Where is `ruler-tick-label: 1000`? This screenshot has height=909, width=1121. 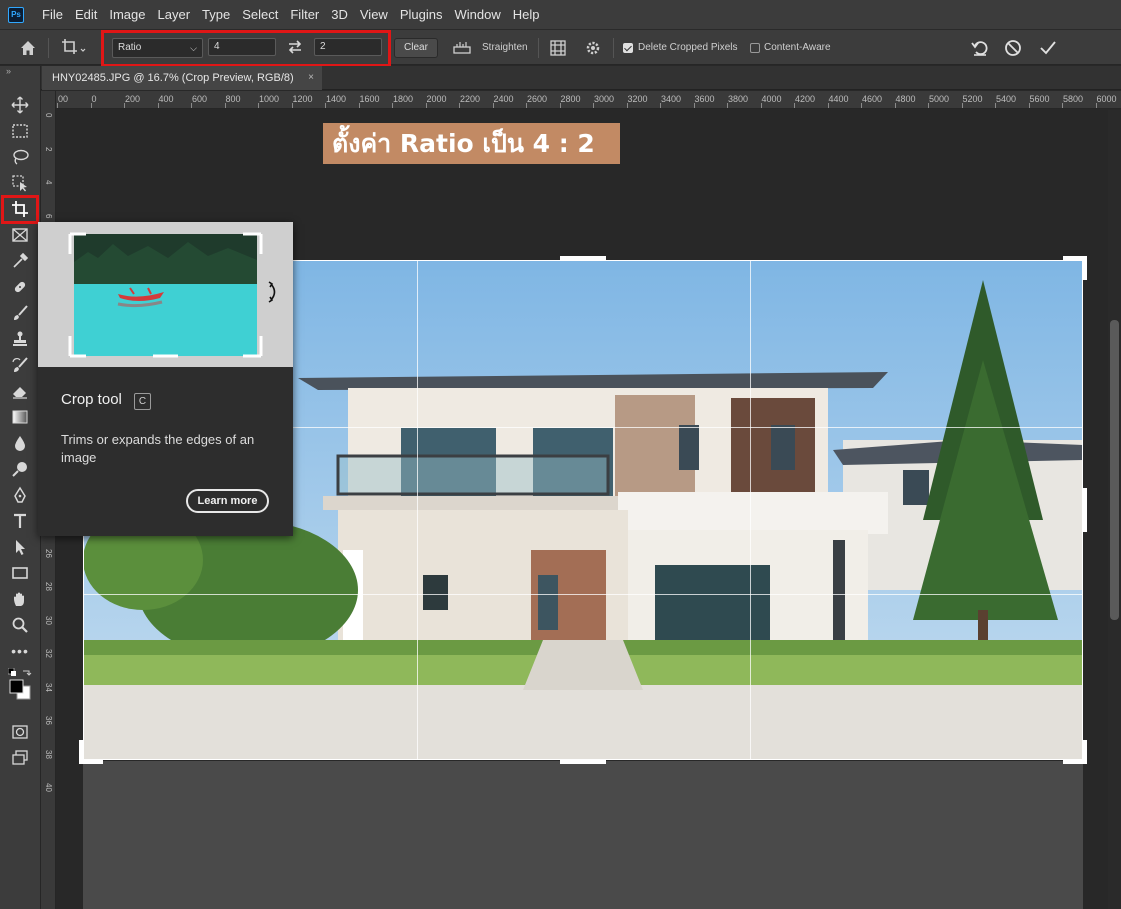
ruler-tick-label: 1000 is located at coordinates (269, 99).